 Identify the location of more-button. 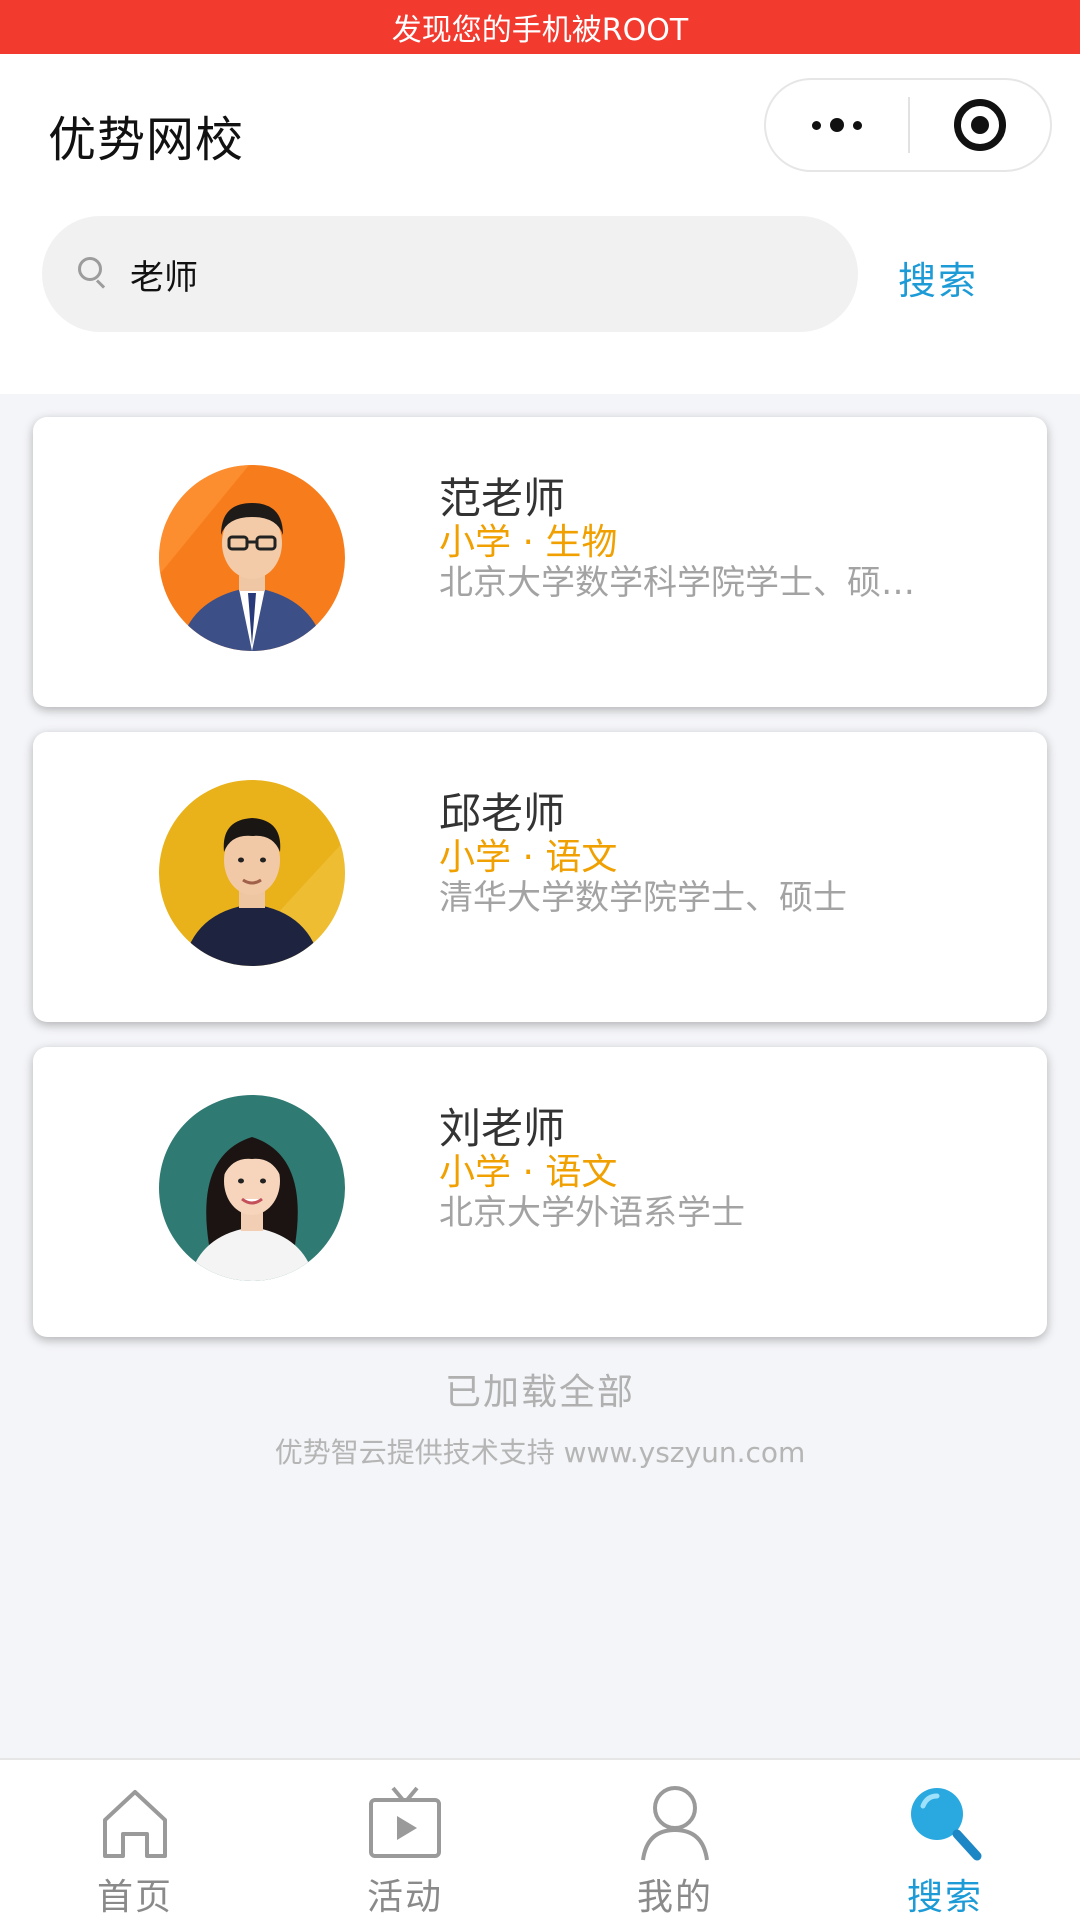
(837, 125).